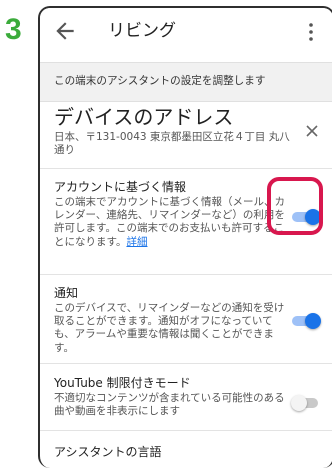 The width and height of the screenshot is (332, 468). What do you see at coordinates (172, 143) in the screenshot?
I see `address-description: 日本、〒131-0043 東京都墨田区立花４丁目 丸八通り` at bounding box center [172, 143].